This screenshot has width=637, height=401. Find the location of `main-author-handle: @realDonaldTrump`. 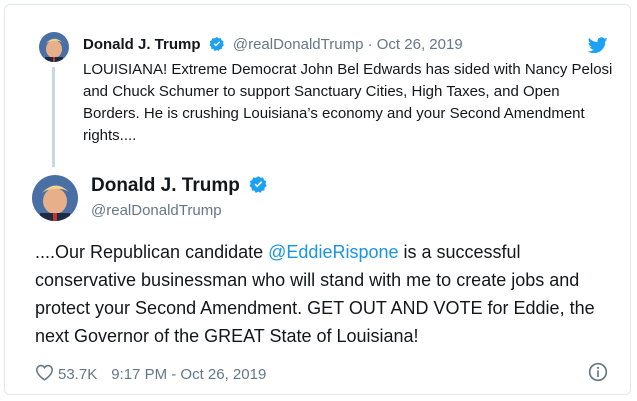

main-author-handle: @realDonaldTrump is located at coordinates (156, 210).